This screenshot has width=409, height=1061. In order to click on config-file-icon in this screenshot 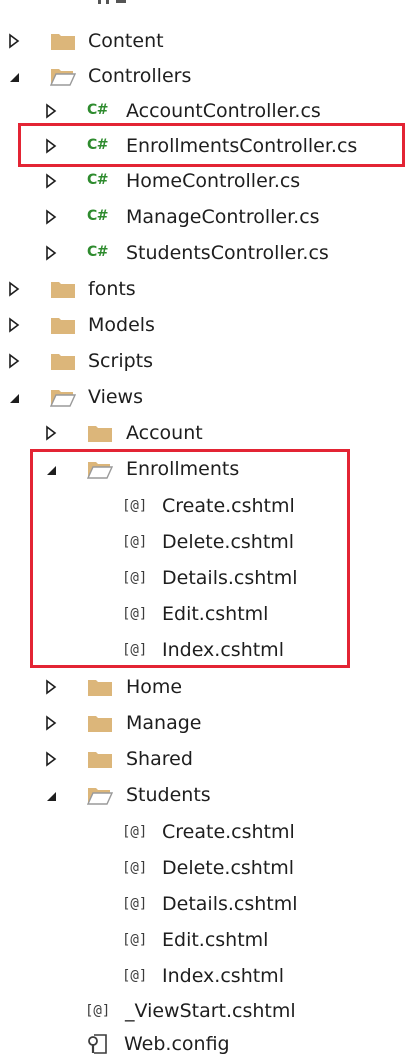, I will do `click(97, 1044)`.